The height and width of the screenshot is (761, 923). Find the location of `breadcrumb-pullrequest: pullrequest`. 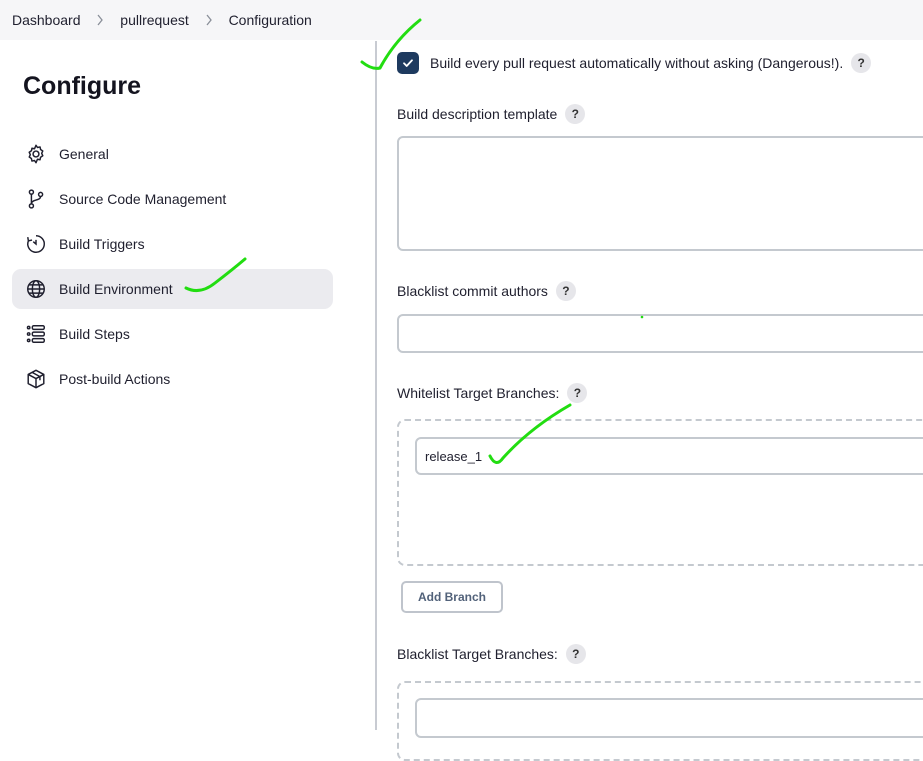

breadcrumb-pullrequest: pullrequest is located at coordinates (154, 20).